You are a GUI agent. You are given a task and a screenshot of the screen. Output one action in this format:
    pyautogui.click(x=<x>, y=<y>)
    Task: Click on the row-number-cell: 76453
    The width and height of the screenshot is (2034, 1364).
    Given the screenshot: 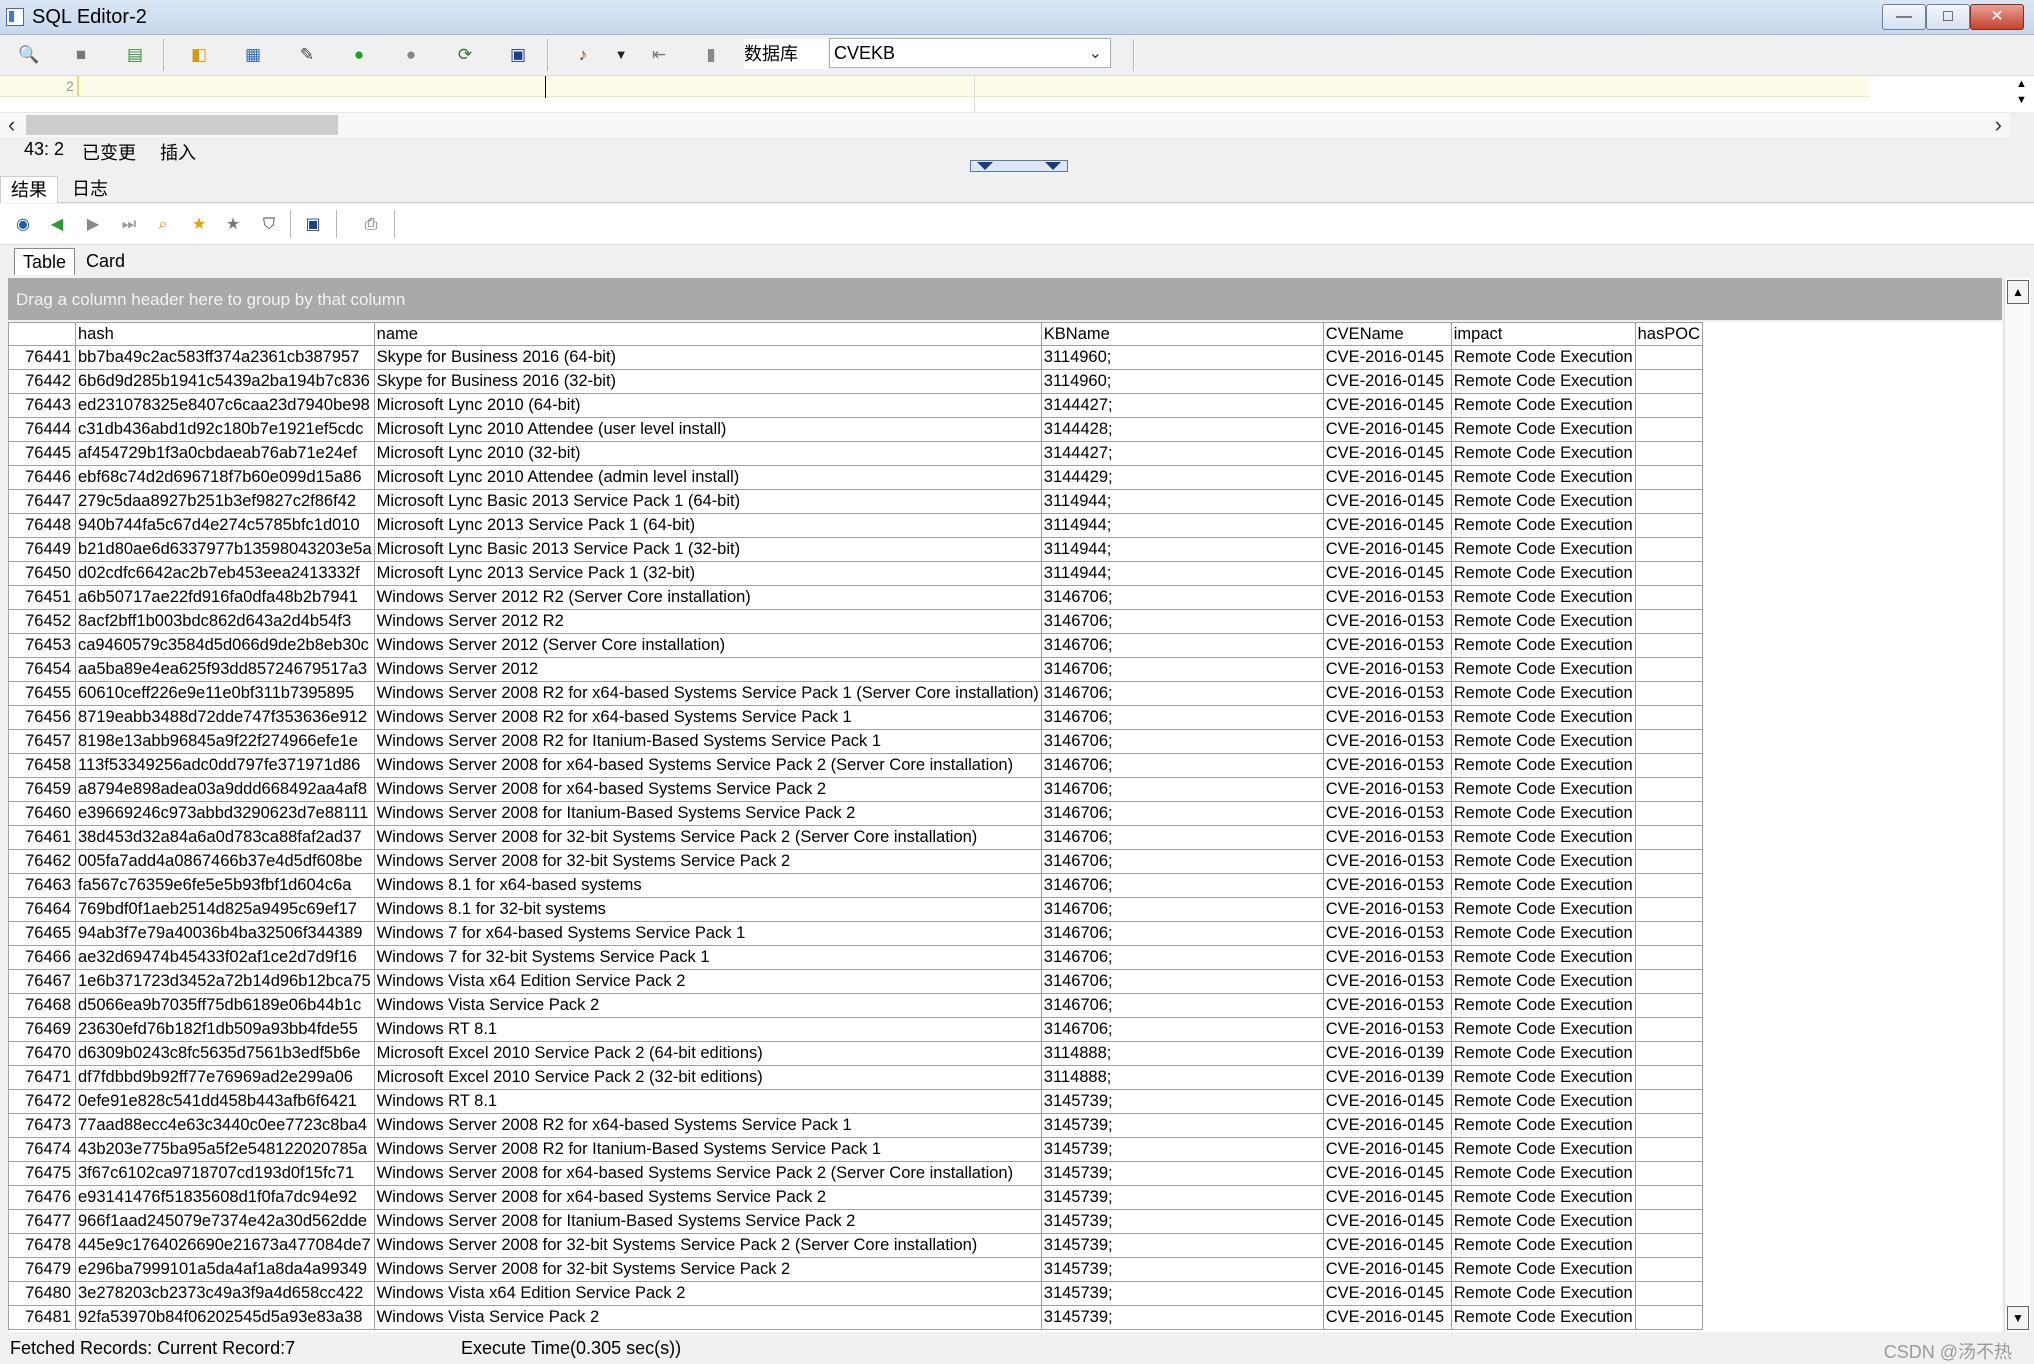 What is the action you would take?
    pyautogui.click(x=42, y=645)
    